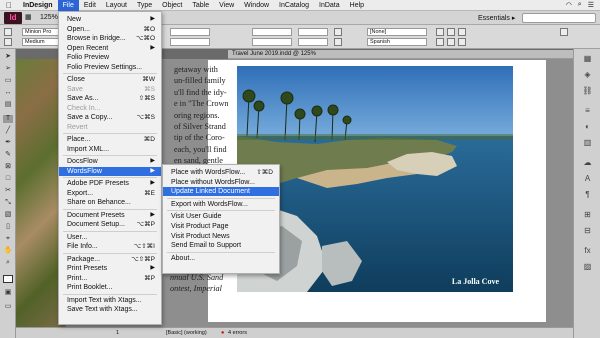 This screenshot has width=600, height=338. What do you see at coordinates (8, 227) in the screenshot?
I see `note-tool-icon: ▯` at bounding box center [8, 227].